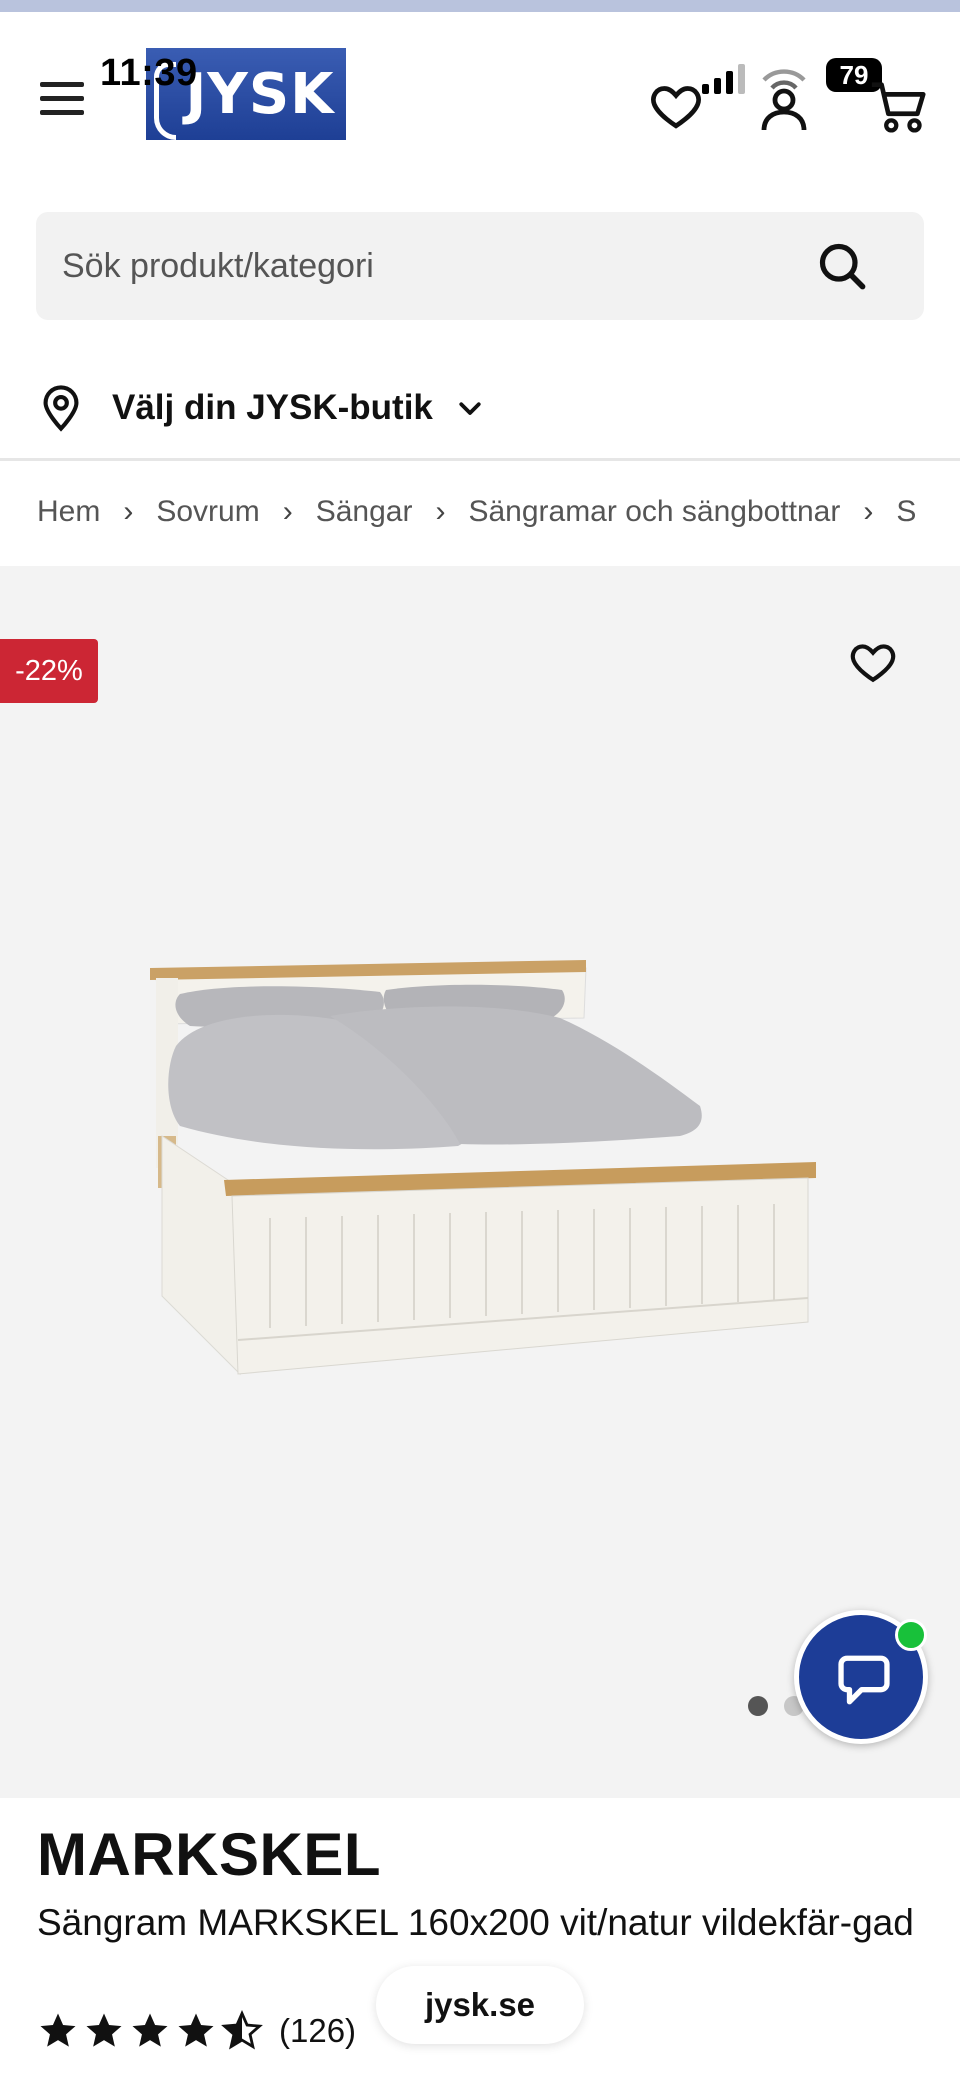 The image size is (960, 2078). I want to click on breadcrumb-item-sovrum: Sovrum, so click(207, 512).